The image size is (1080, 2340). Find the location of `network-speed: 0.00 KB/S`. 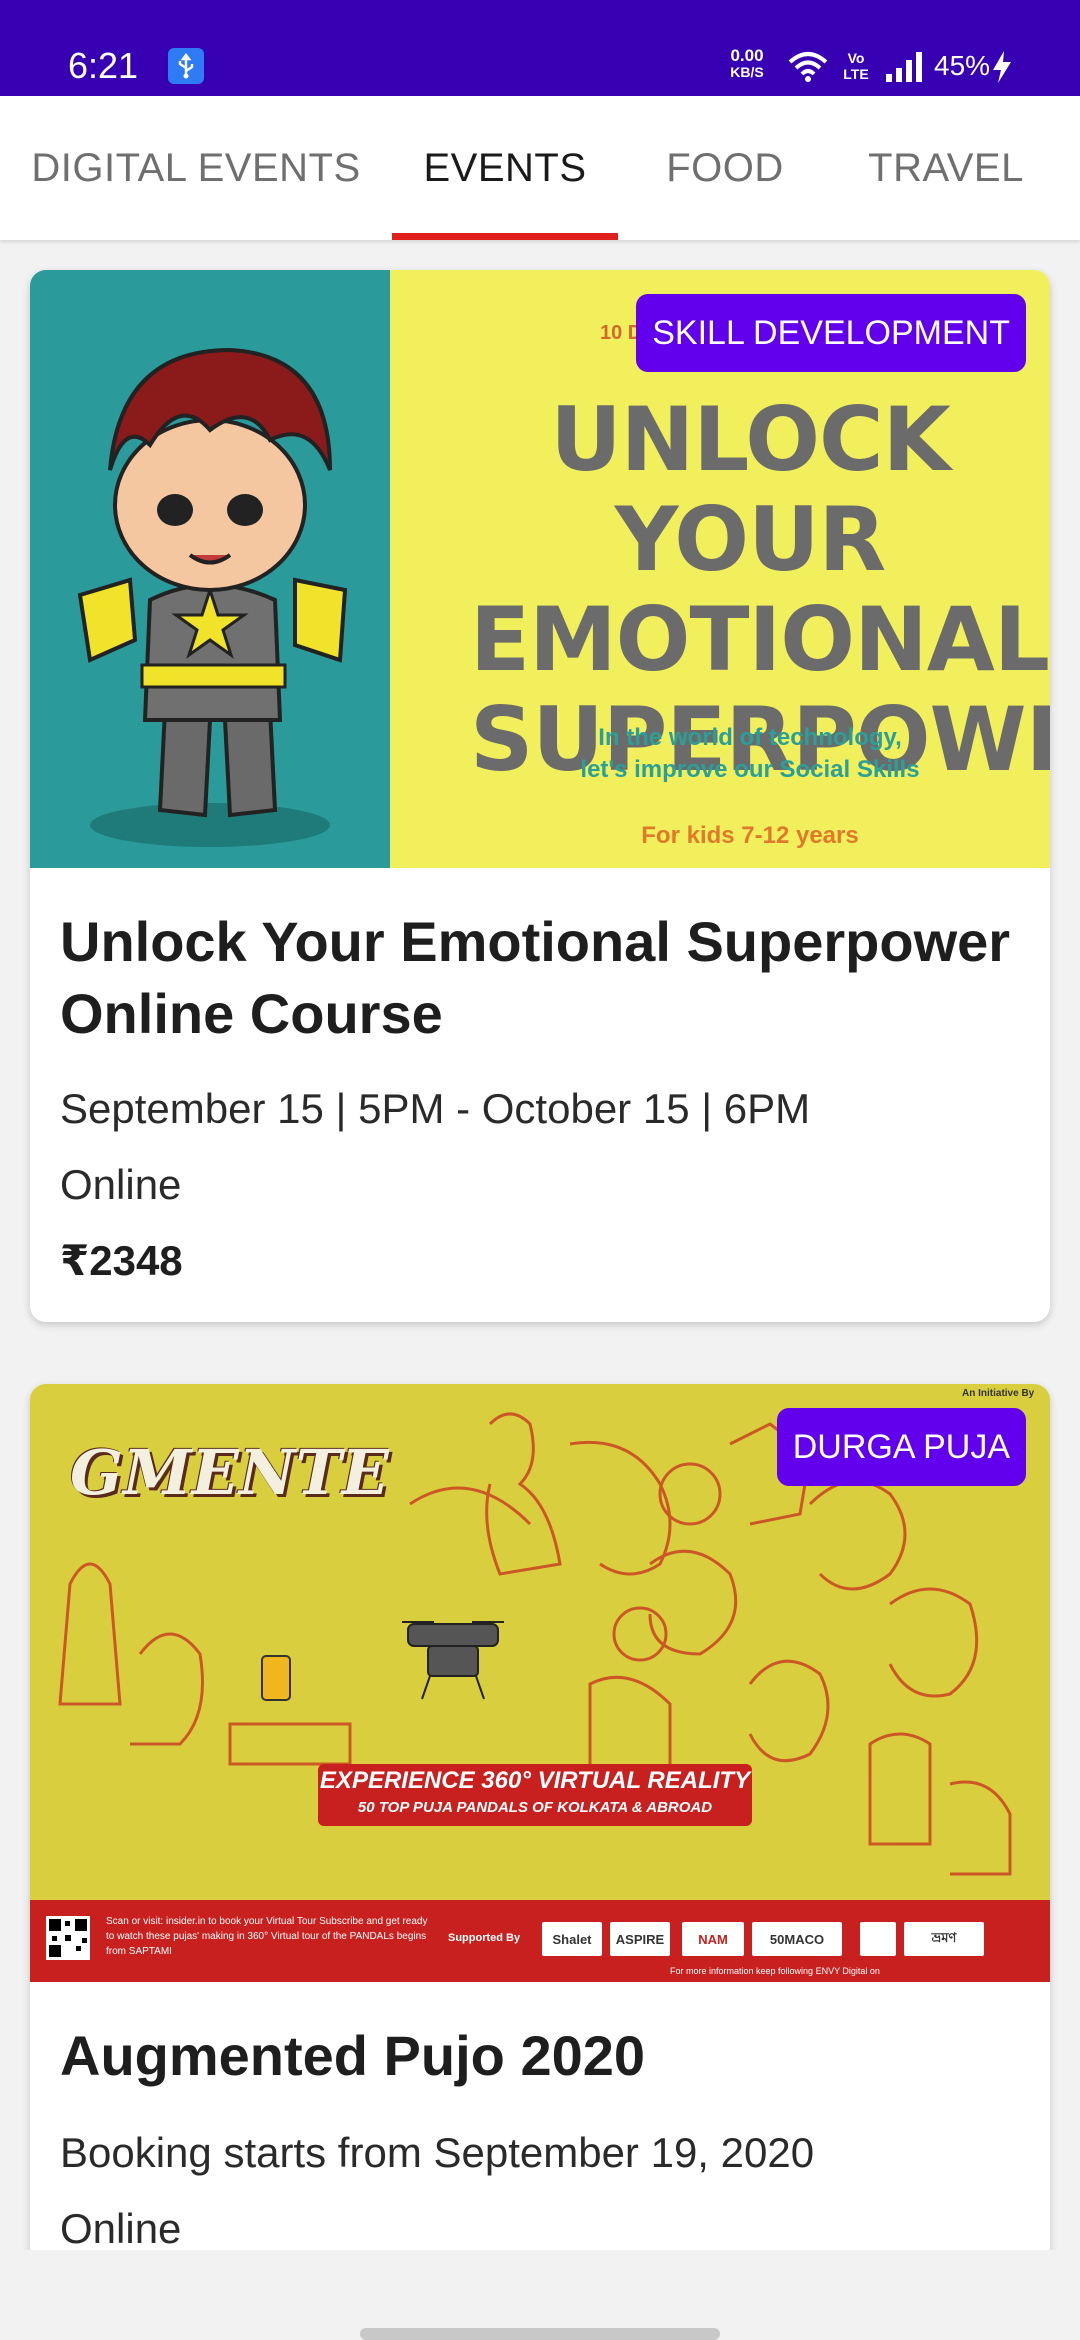

network-speed: 0.00 KB/S is located at coordinates (747, 63).